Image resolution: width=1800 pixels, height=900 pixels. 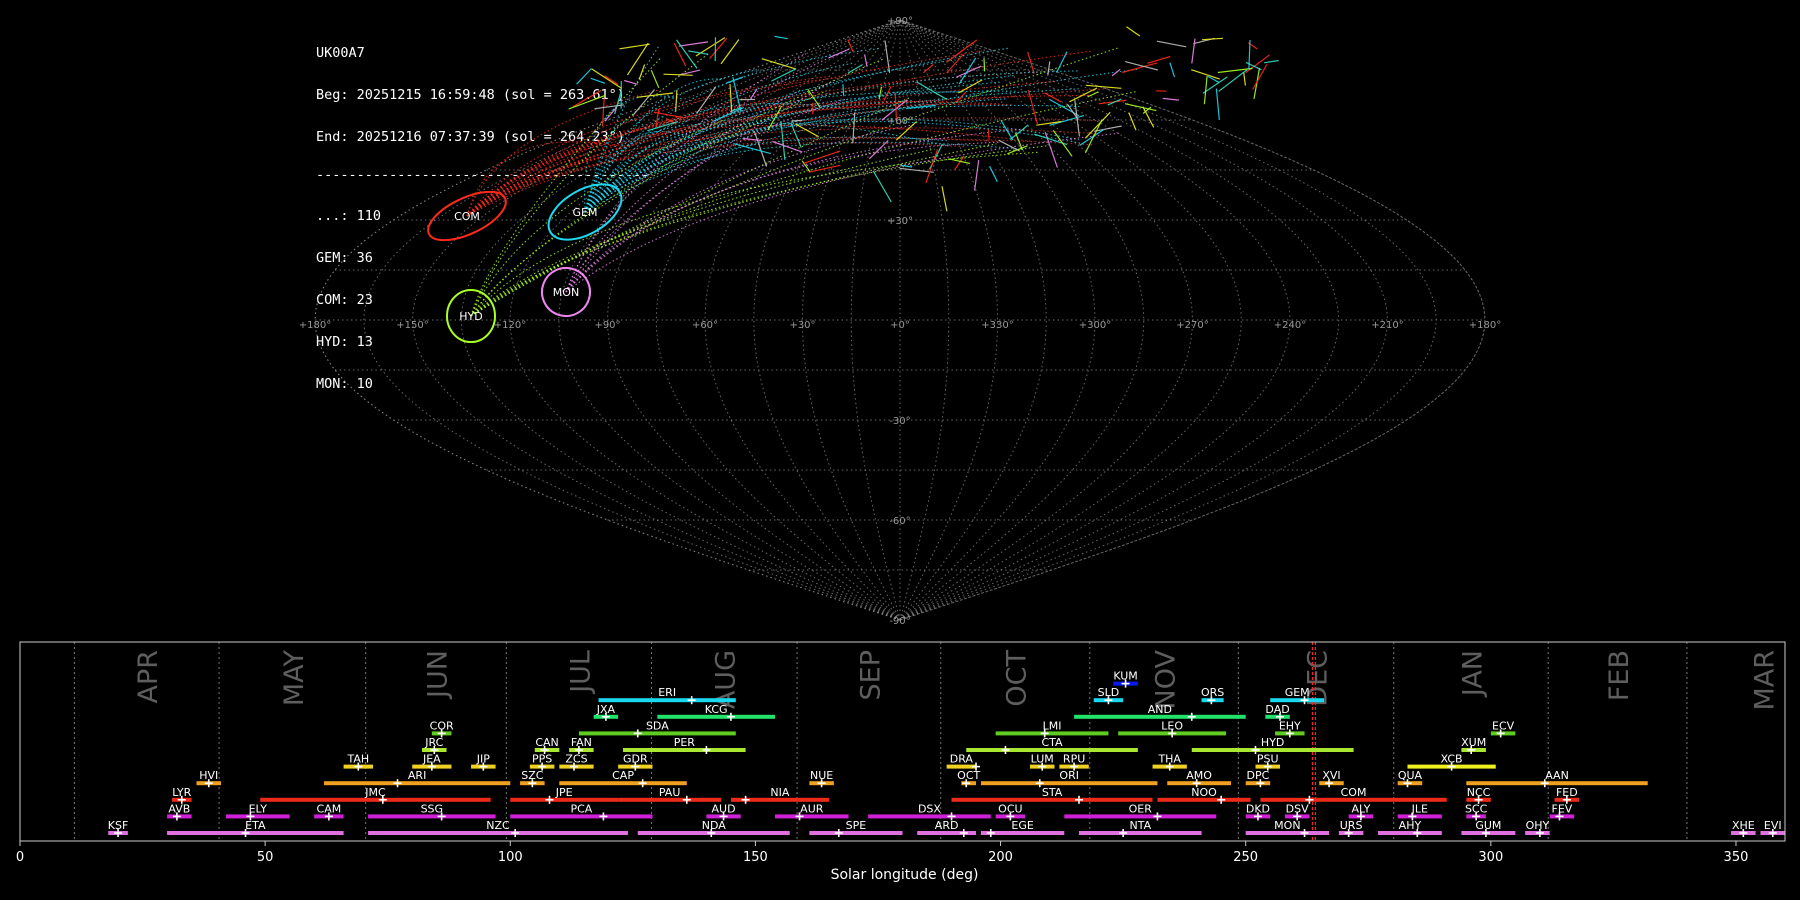 What do you see at coordinates (1125, 679) in the screenshot?
I see `shower-kum: KUM` at bounding box center [1125, 679].